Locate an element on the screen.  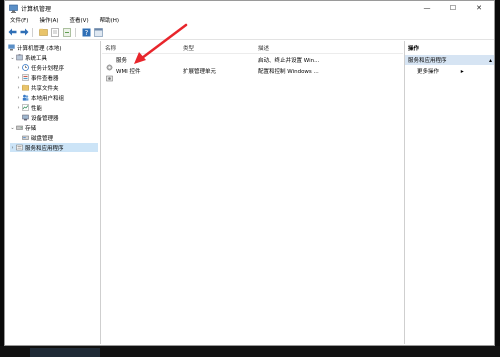
list-item-name: 服务 is located at coordinates (122, 61).